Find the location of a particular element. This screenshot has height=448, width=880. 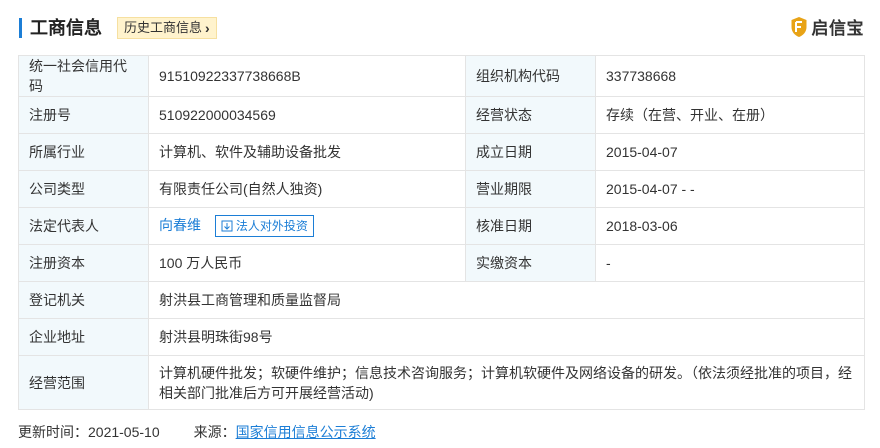

shield-logo-icon is located at coordinates (798, 26).